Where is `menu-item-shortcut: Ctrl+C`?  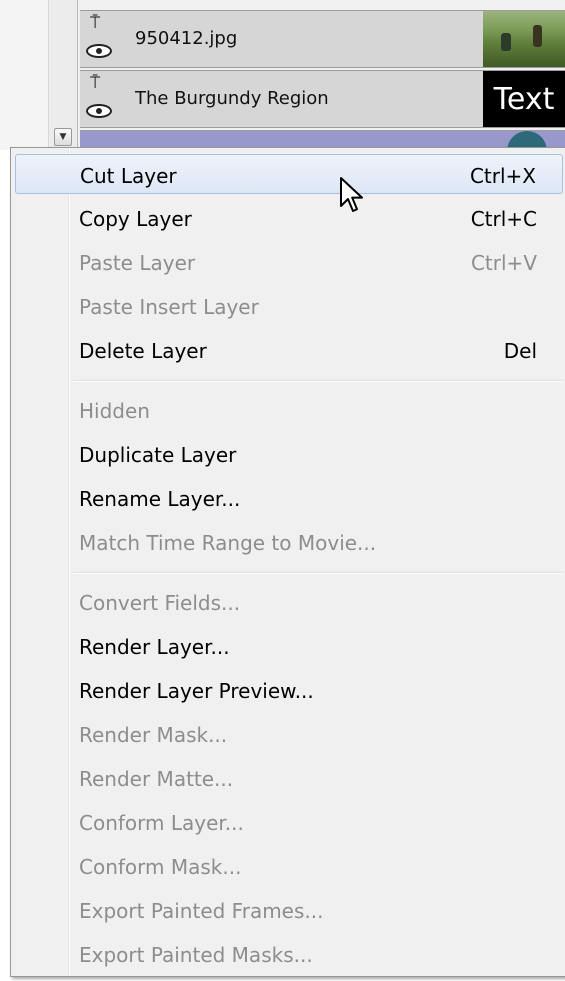 menu-item-shortcut: Ctrl+C is located at coordinates (503, 219).